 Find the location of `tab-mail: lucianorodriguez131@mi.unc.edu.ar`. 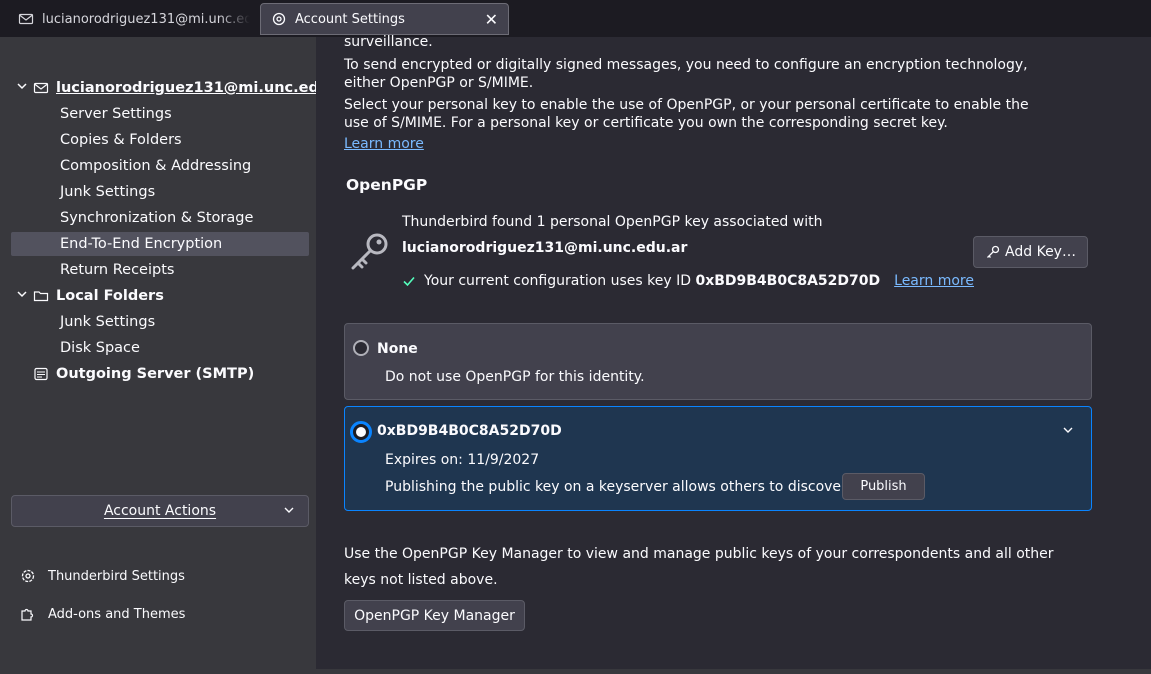

tab-mail: lucianorodriguez131@mi.unc.edu.ar is located at coordinates (131, 19).